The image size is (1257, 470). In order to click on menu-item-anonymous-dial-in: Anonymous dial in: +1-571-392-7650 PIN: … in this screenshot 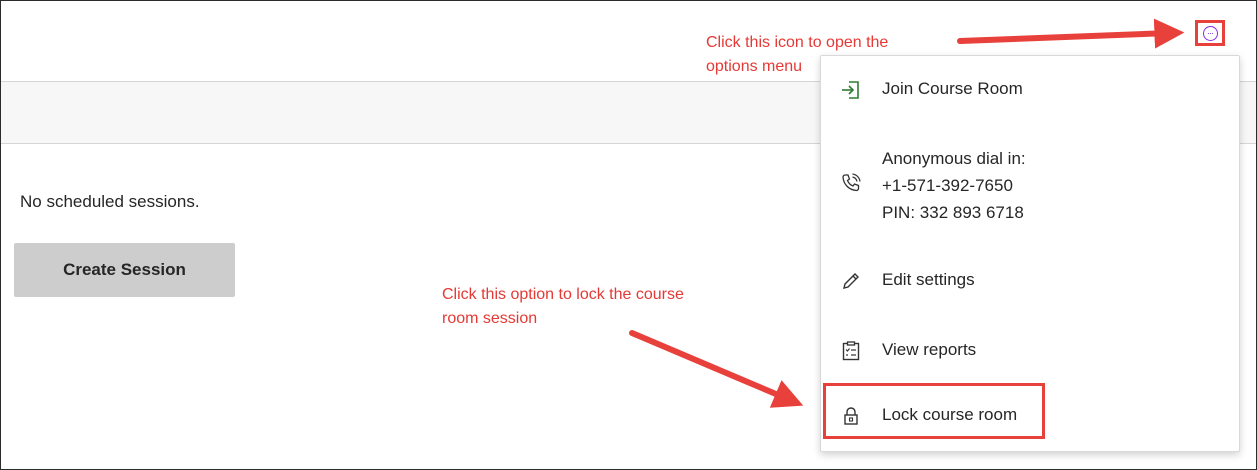, I will do `click(1030, 186)`.